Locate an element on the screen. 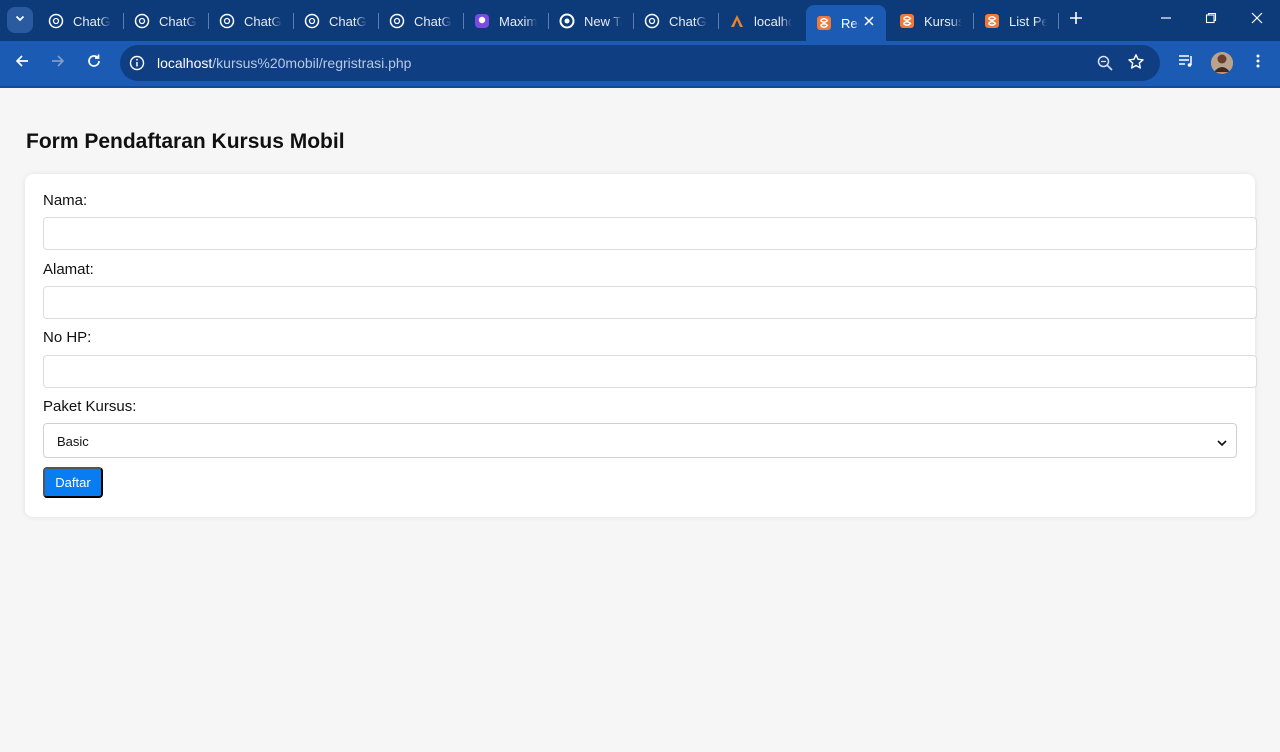  browser-tab: localhost is located at coordinates (763, 21).